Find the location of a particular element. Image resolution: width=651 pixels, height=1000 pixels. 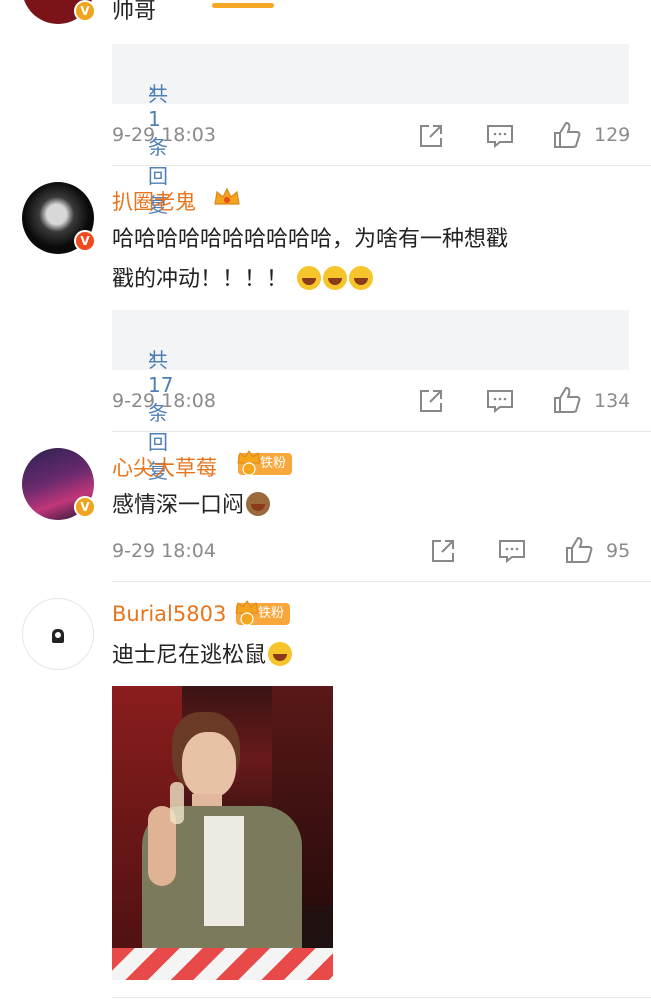

username: Burial5803 is located at coordinates (169, 614).